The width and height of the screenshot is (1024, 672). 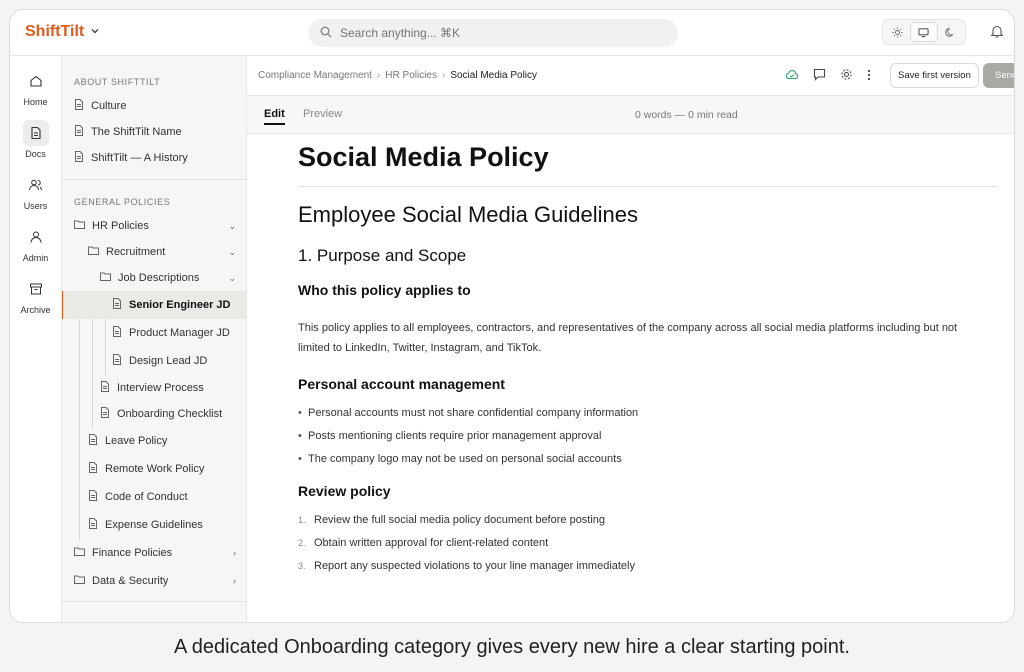 I want to click on sidebar-item-name: The ShiftTilt Name, so click(x=154, y=132).